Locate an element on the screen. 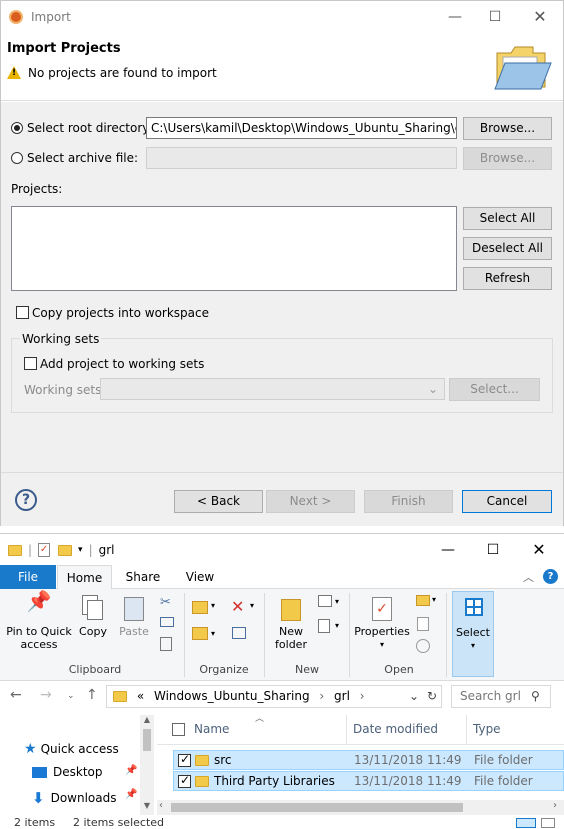 This screenshot has width=564, height=829. cancel-button: Cancel is located at coordinates (507, 501).